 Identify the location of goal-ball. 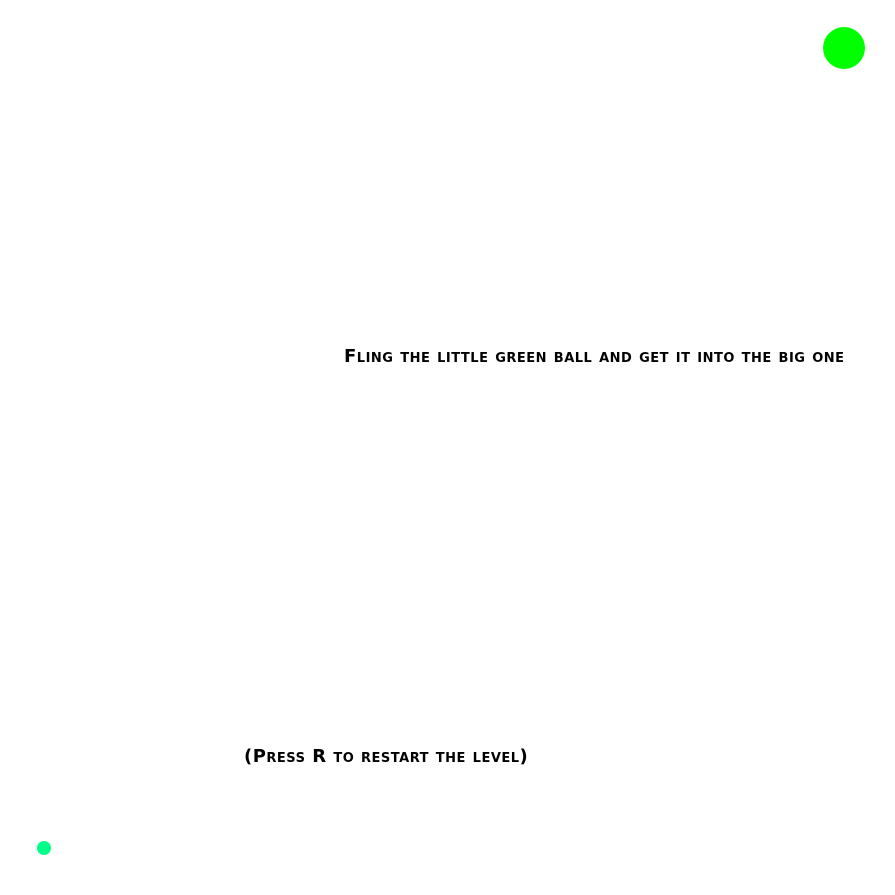
(844, 48).